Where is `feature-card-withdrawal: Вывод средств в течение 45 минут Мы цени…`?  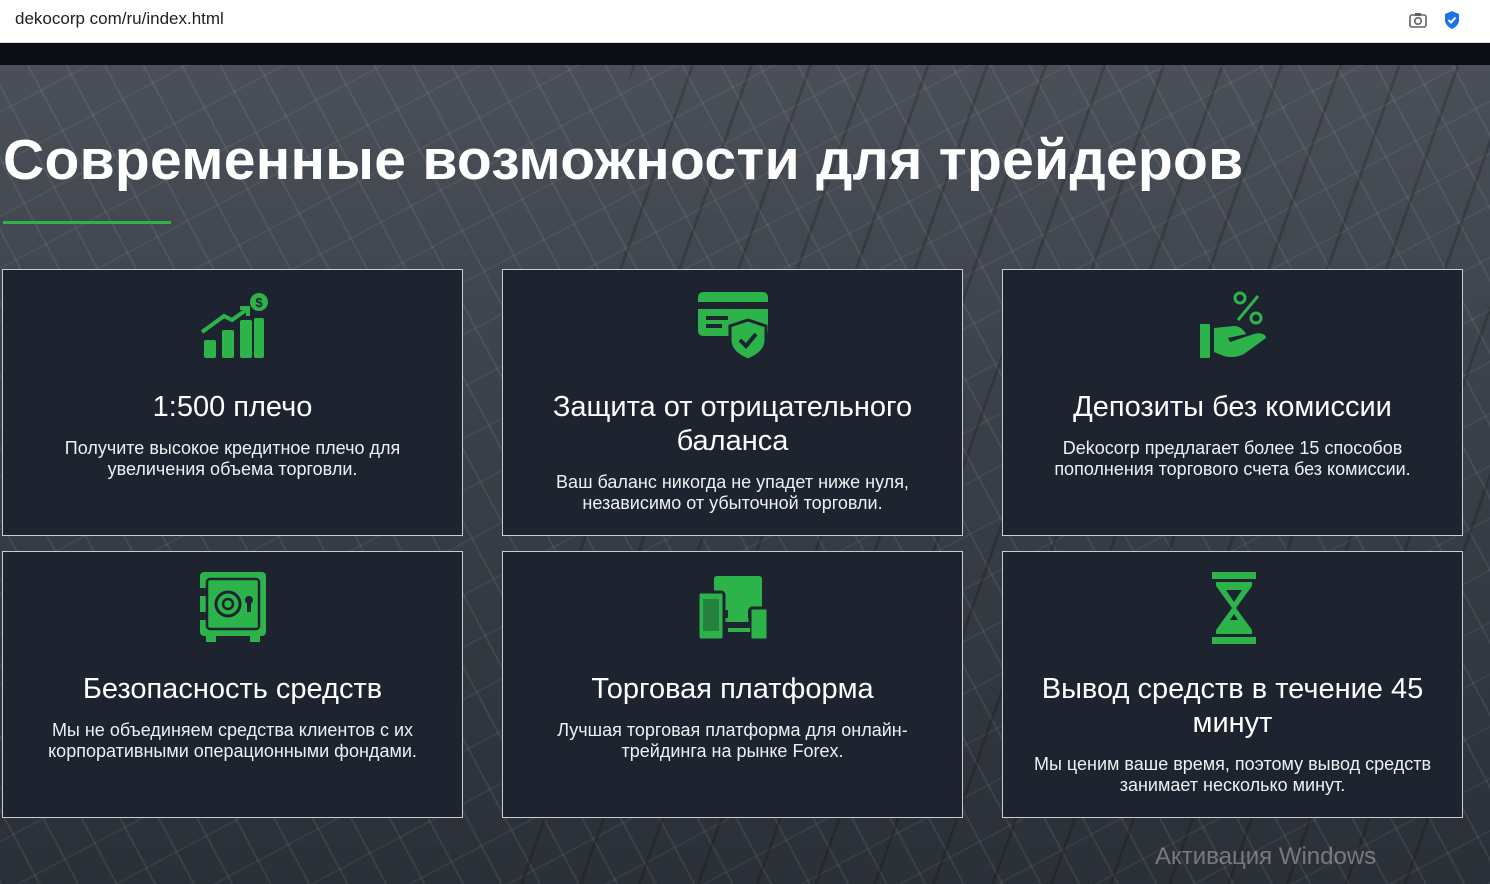 feature-card-withdrawal: Вывод средств в течение 45 минут Мы цени… is located at coordinates (1232, 684).